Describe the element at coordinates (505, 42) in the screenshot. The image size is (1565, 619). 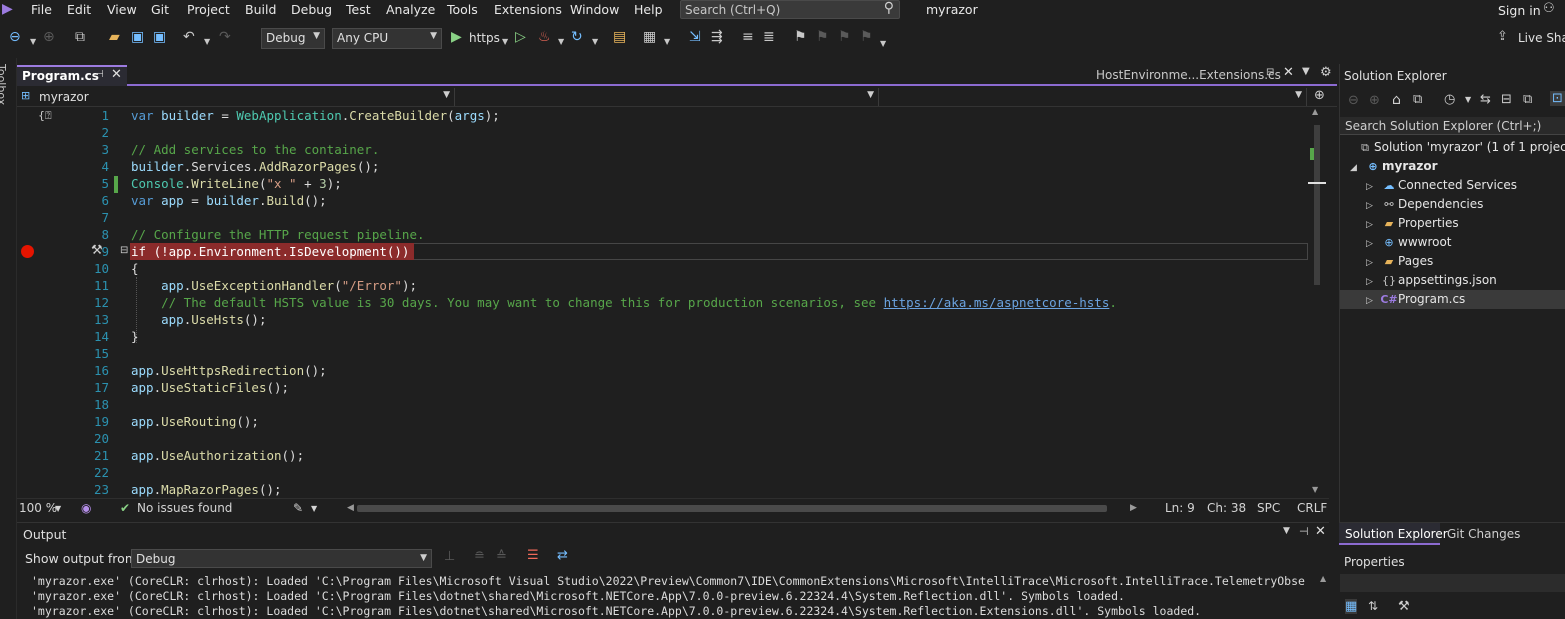
I see `run-target-dropdown-icon: ▼` at that location.